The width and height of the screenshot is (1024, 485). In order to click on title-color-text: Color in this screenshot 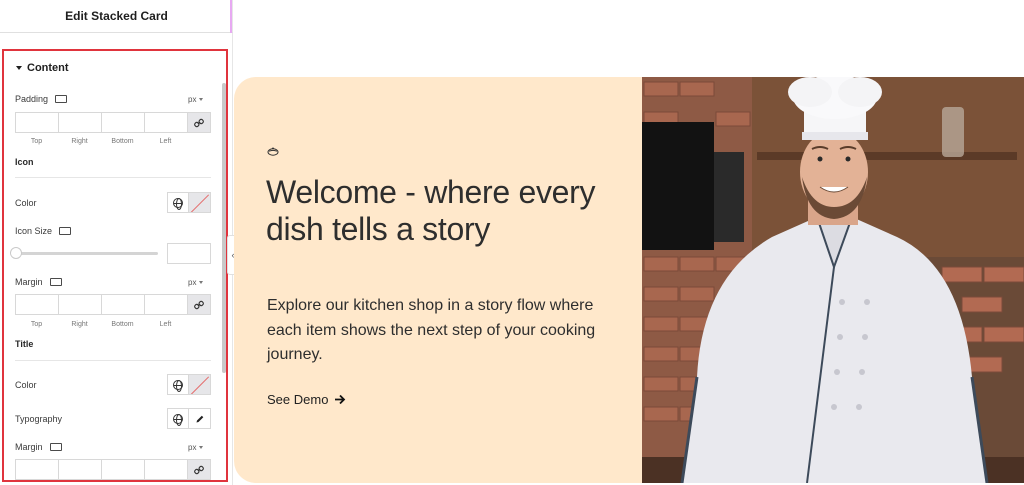, I will do `click(26, 385)`.